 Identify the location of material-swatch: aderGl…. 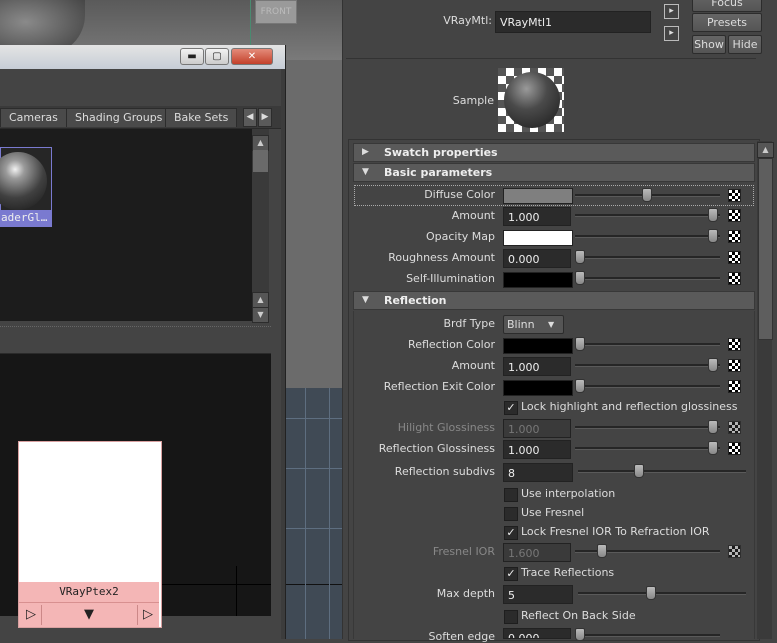
(26, 187).